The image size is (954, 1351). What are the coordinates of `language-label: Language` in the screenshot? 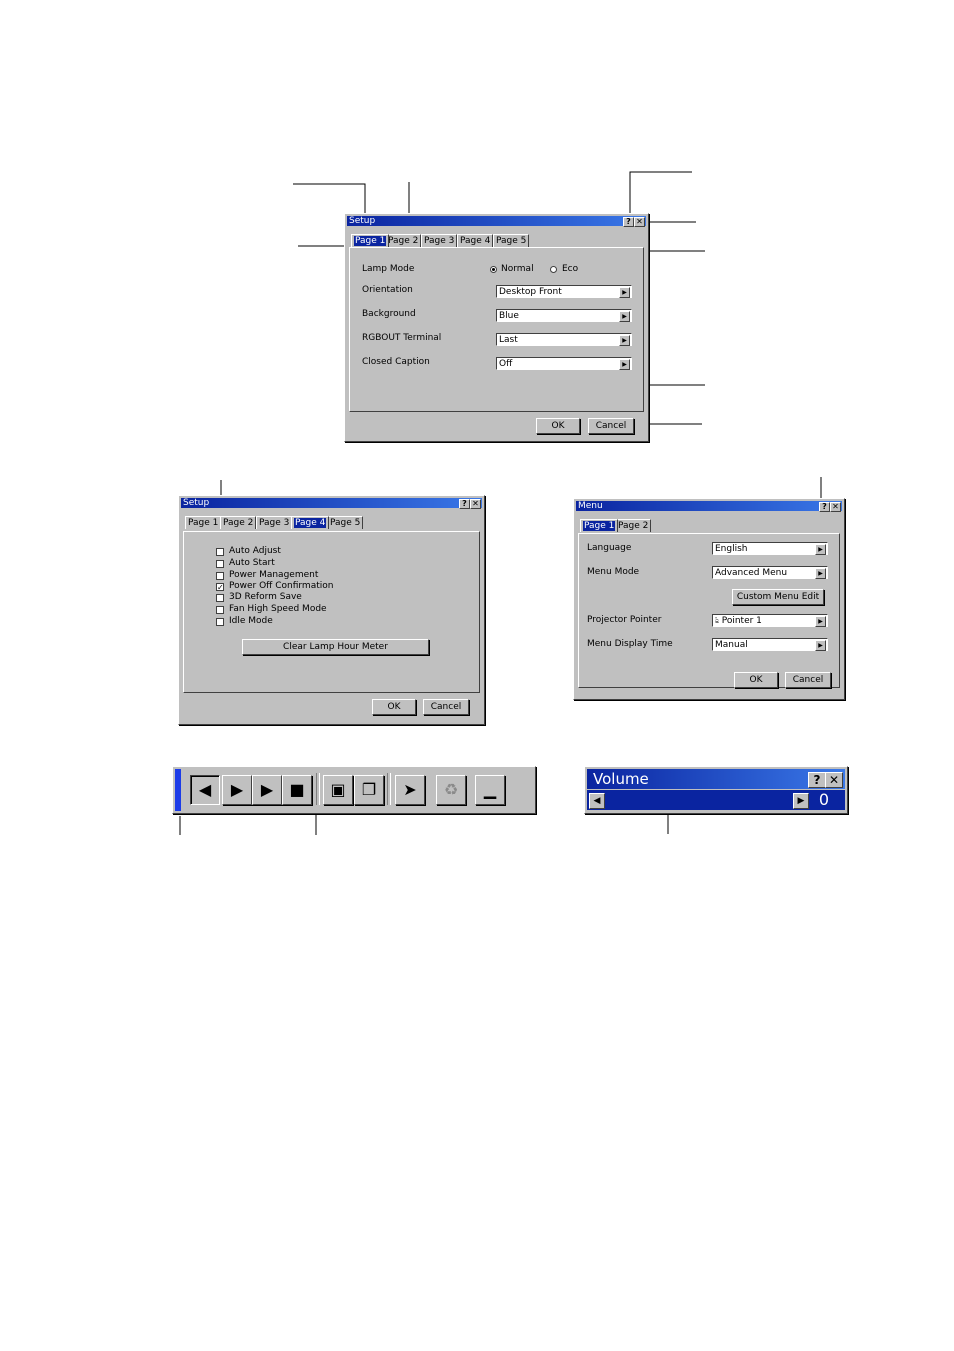 It's located at (609, 548).